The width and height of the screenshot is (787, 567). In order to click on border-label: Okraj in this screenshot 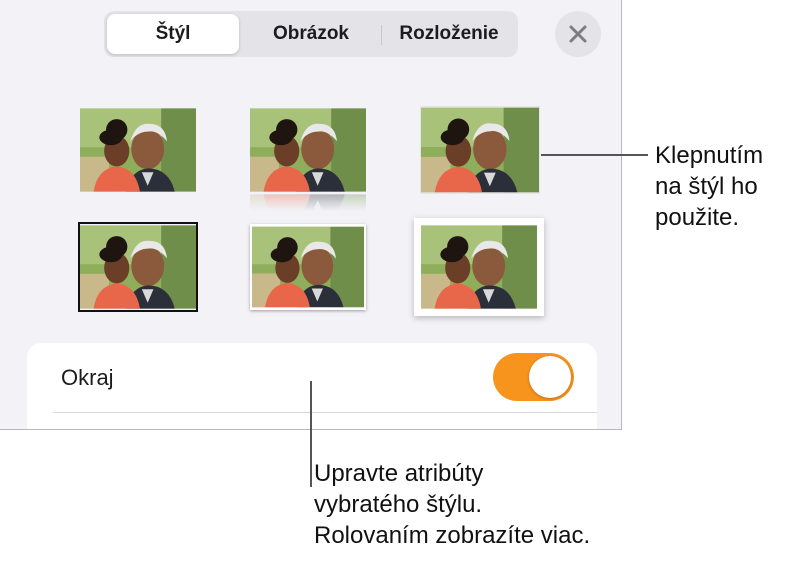, I will do `click(87, 377)`.